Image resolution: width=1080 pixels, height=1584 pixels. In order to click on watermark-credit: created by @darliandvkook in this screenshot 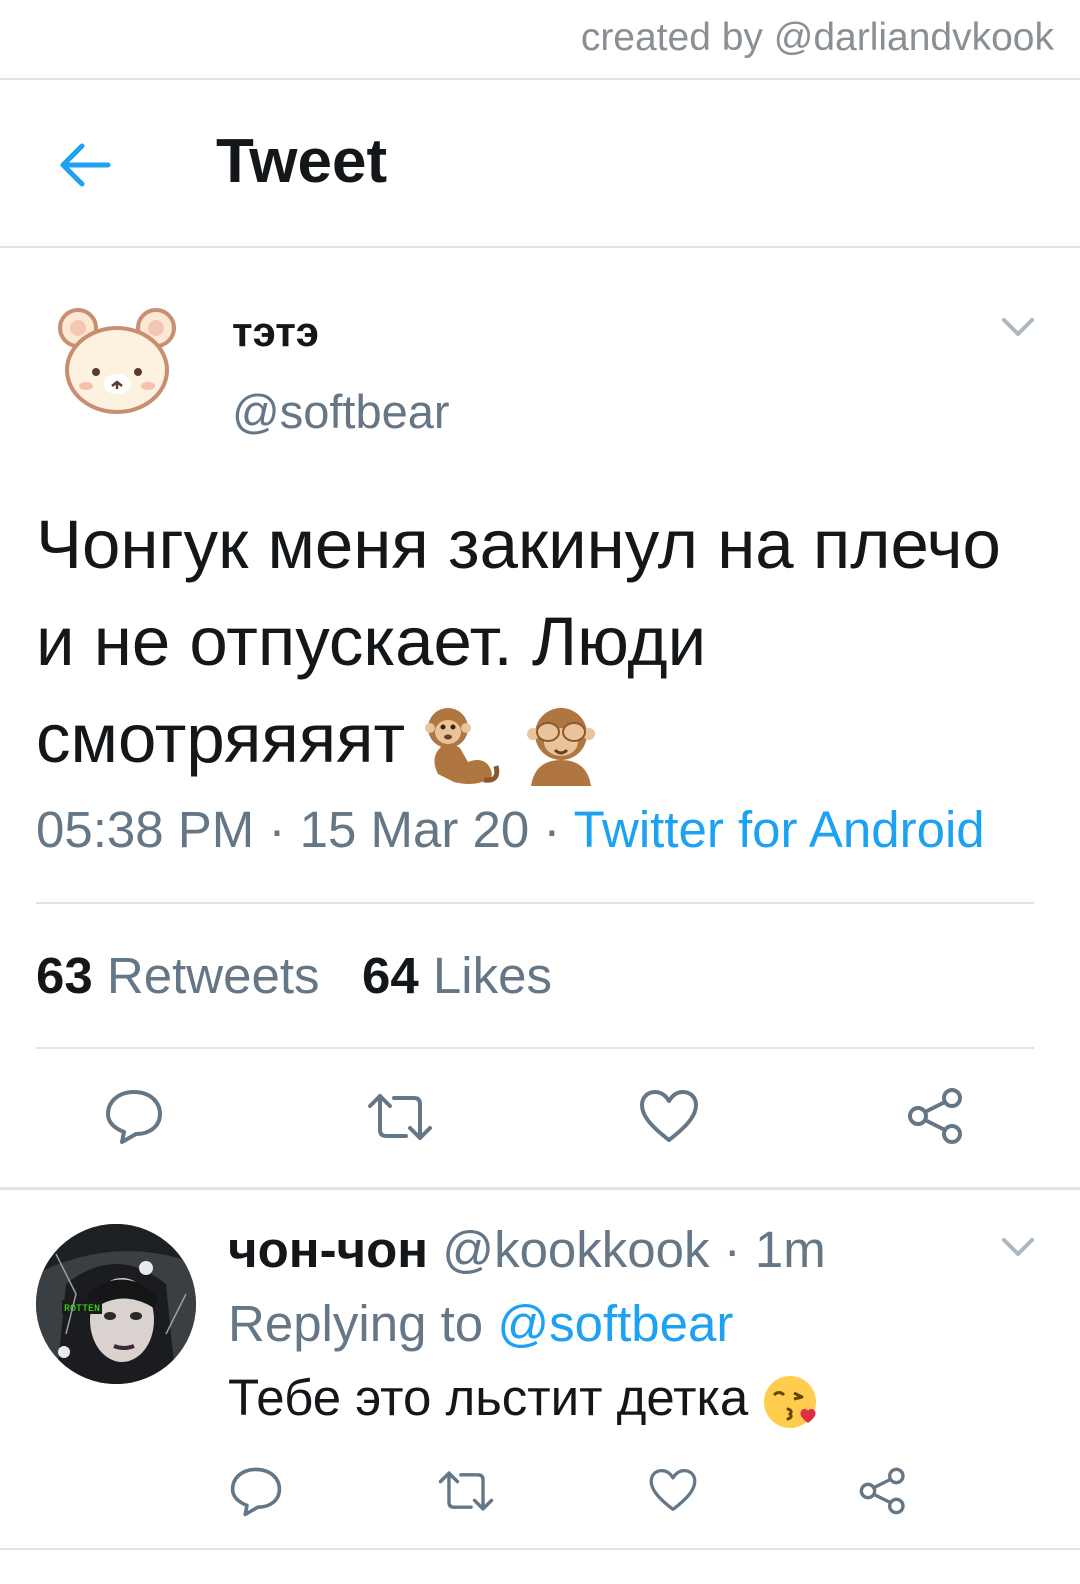, I will do `click(817, 37)`.